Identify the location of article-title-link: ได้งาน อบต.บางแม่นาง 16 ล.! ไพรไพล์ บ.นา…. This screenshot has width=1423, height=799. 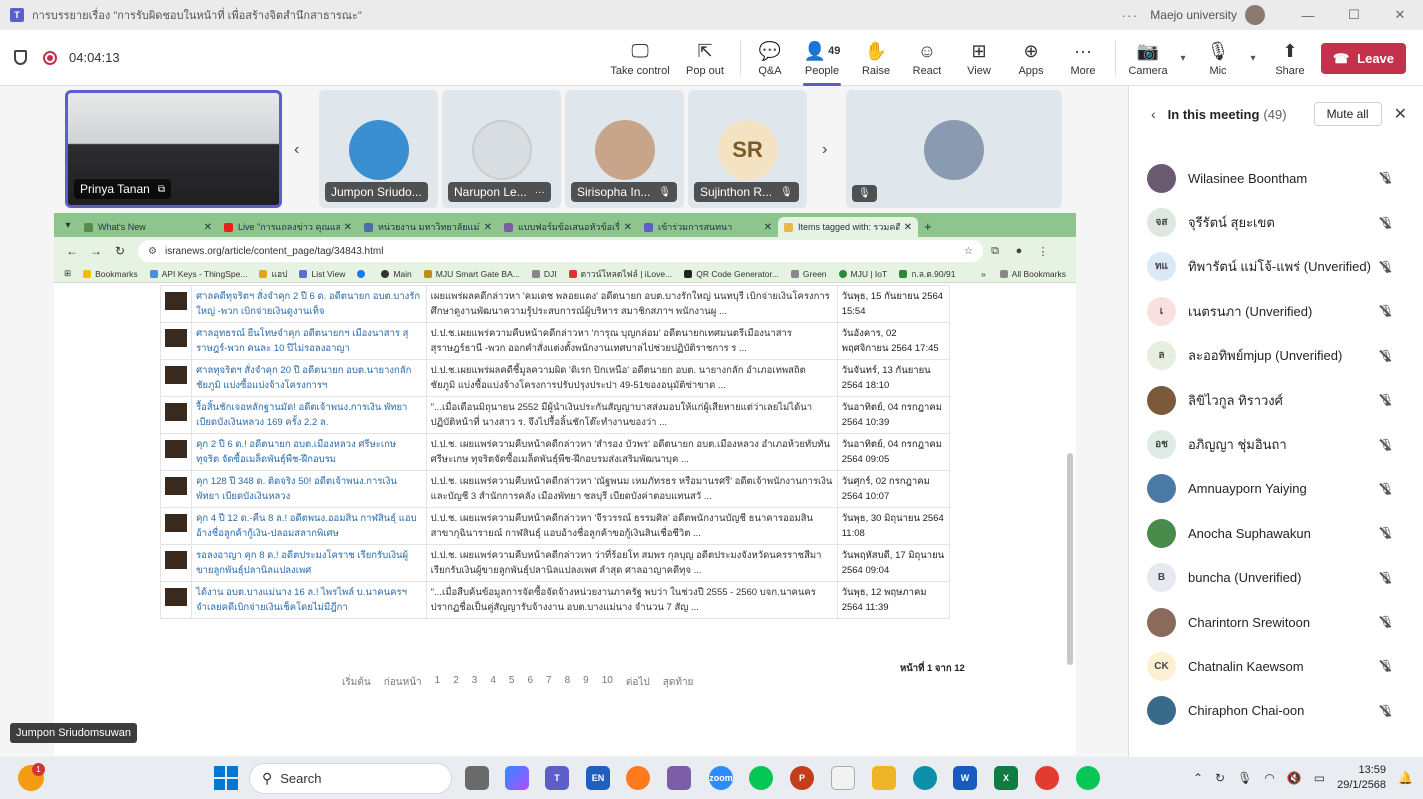
(309, 600).